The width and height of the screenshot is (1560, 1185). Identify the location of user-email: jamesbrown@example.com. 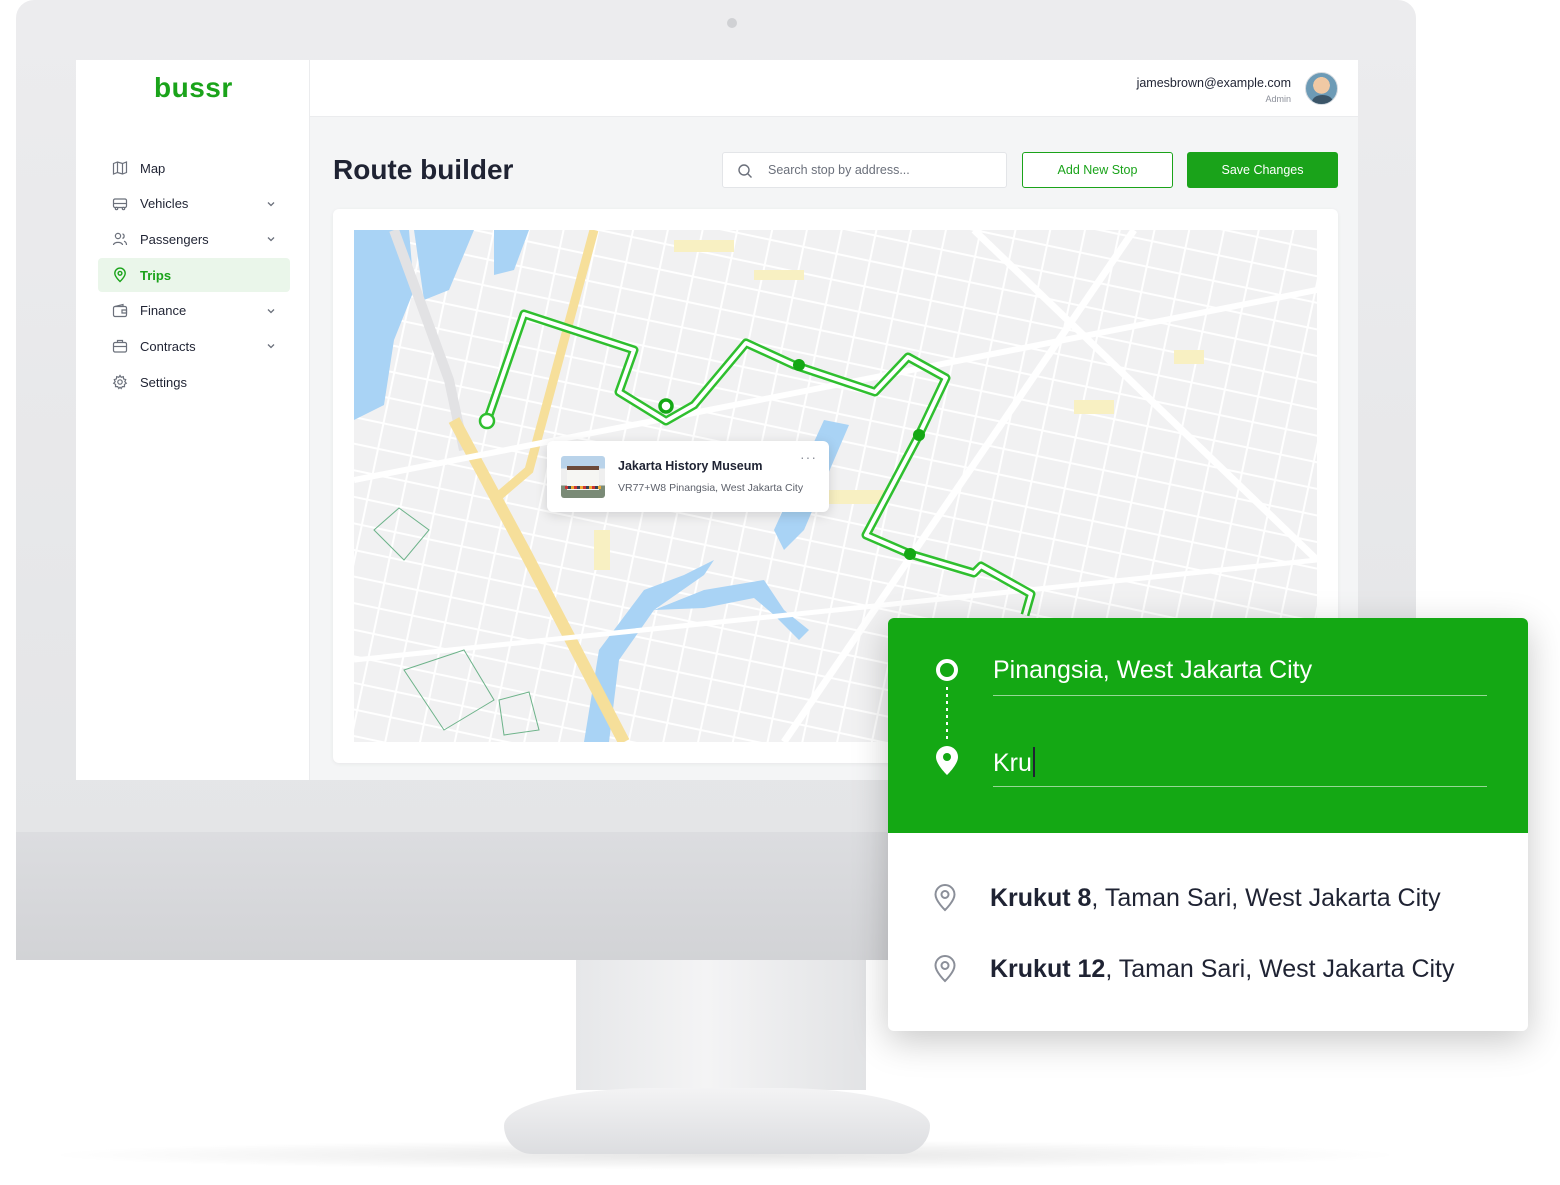
(1213, 83).